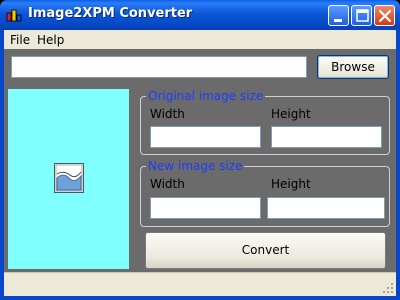 This screenshot has height=300, width=400. What do you see at coordinates (291, 114) in the screenshot?
I see `original-height-label: Height` at bounding box center [291, 114].